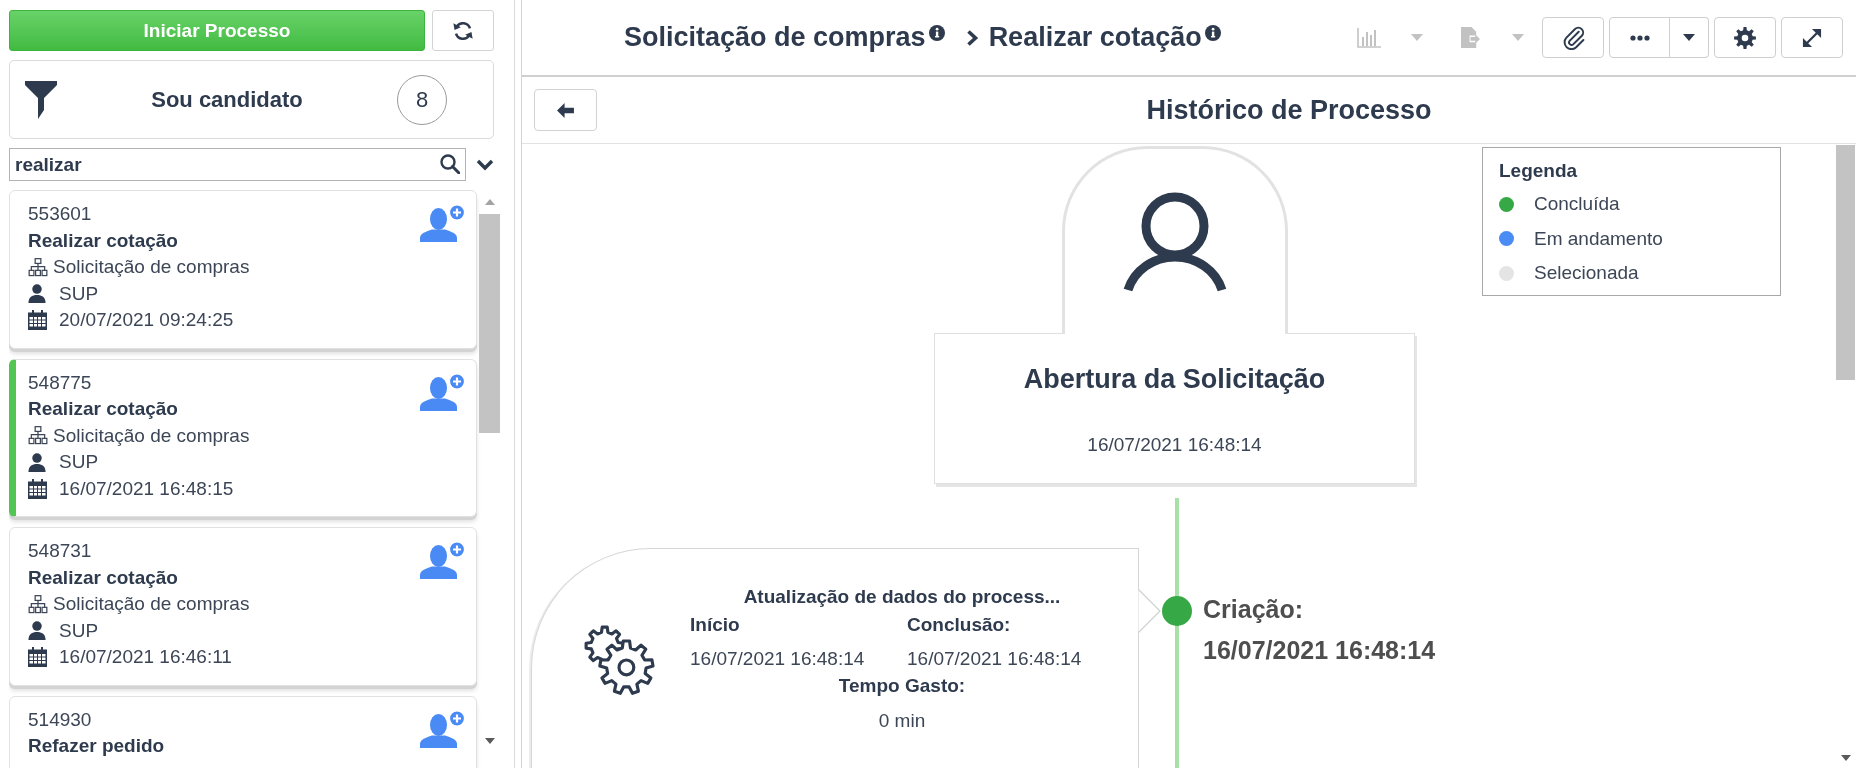  What do you see at coordinates (146, 320) in the screenshot?
I see `task-date: 20/07/2021 09:24:25` at bounding box center [146, 320].